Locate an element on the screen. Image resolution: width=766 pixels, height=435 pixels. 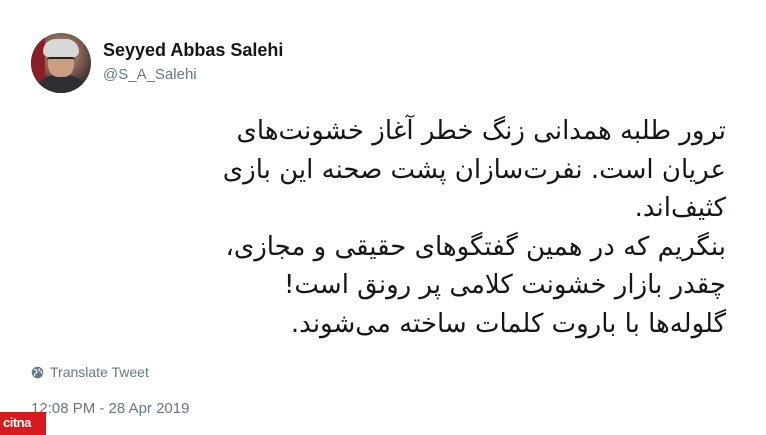
avatar is located at coordinates (61, 63).